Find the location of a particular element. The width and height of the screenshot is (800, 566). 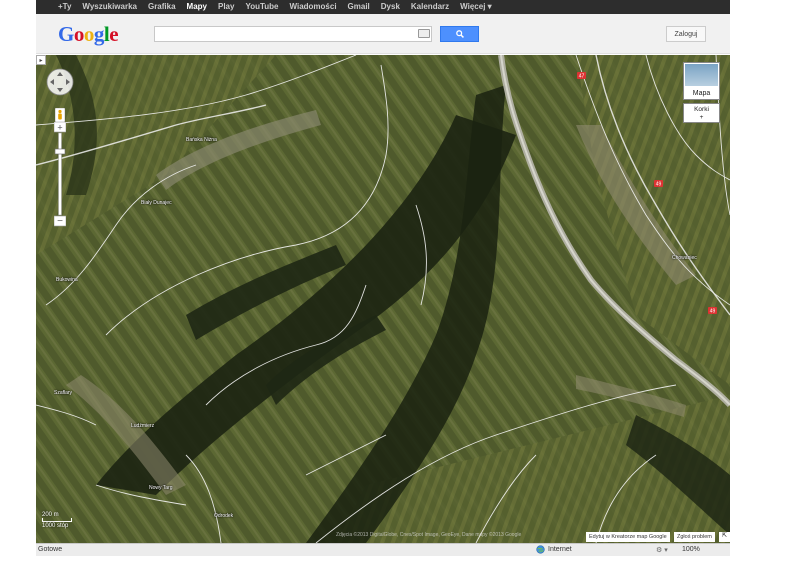

browser-status-bar: Gotowe Internet ⚙ ▾ 100% is located at coordinates (383, 549).